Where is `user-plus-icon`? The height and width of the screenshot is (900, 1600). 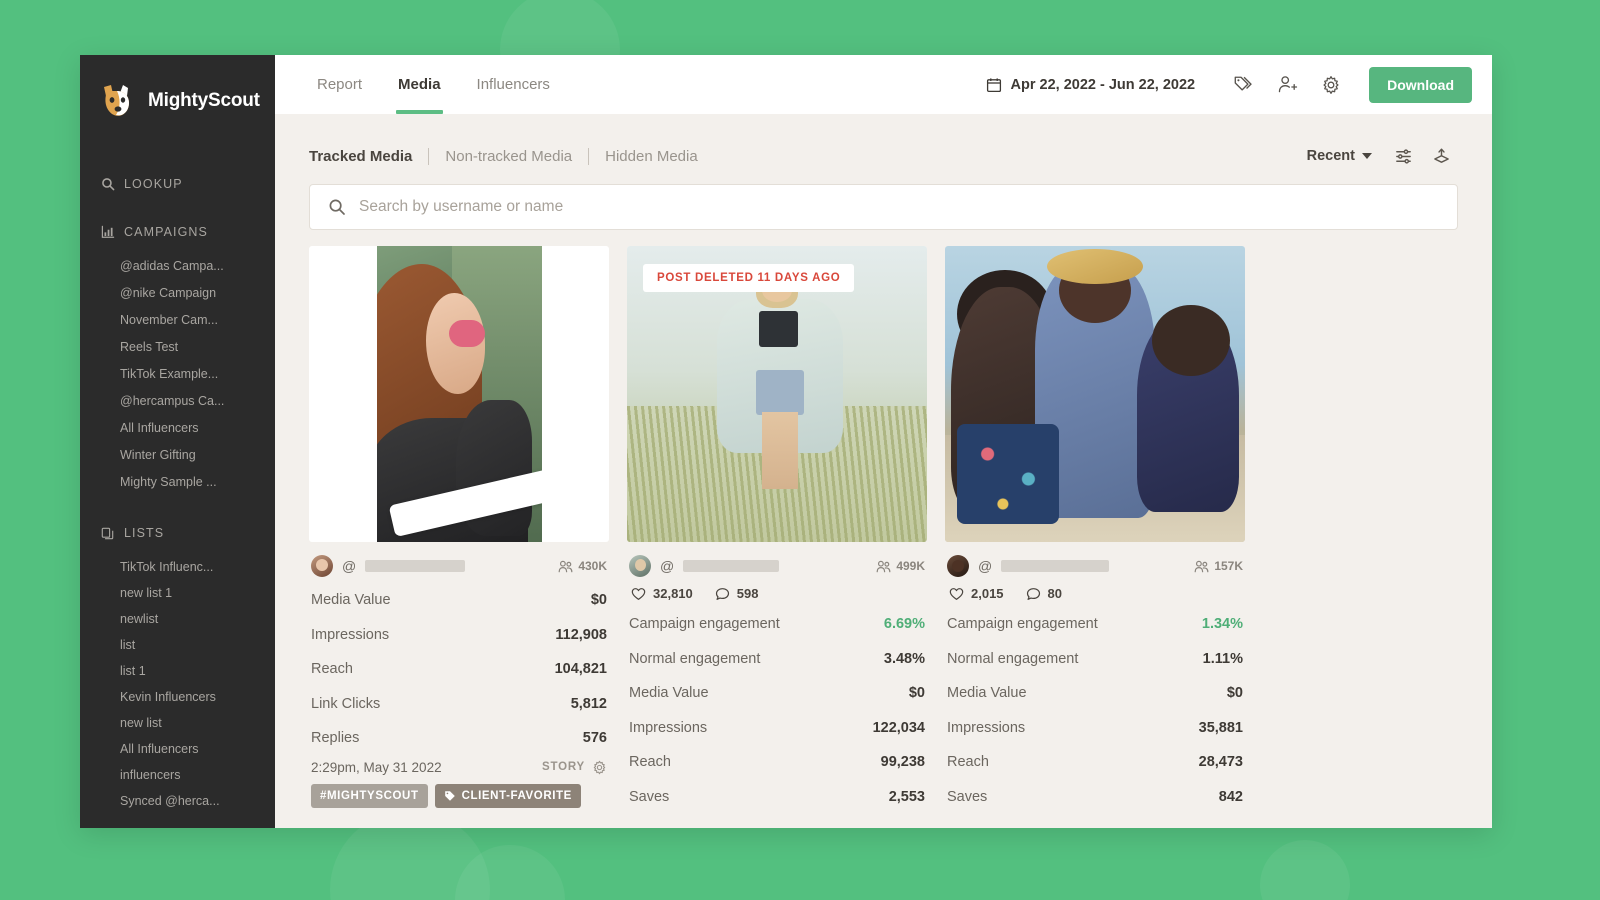 user-plus-icon is located at coordinates (1287, 84).